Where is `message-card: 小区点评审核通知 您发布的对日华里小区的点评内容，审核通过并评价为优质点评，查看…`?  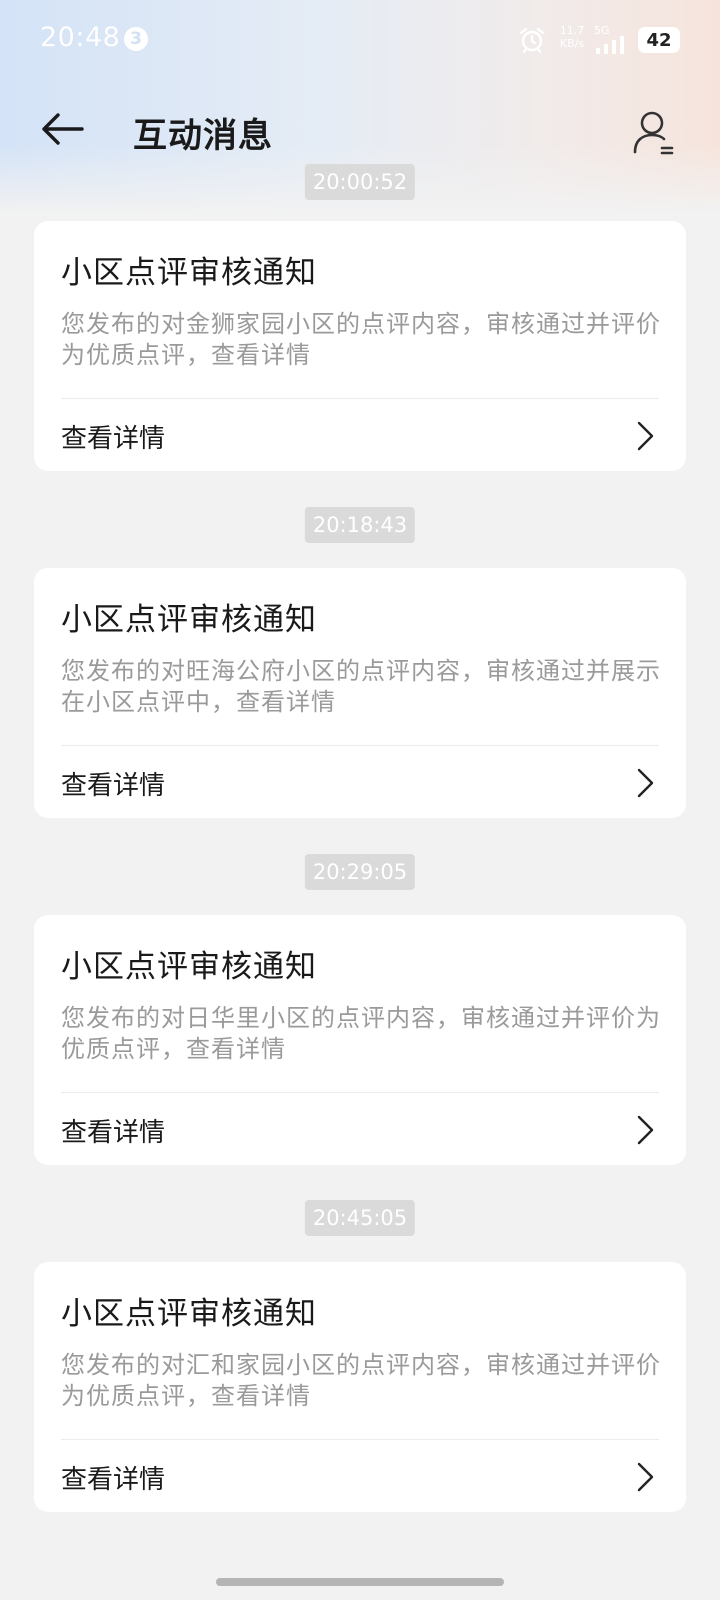
message-card: 小区点评审核通知 您发布的对日华里小区的点评内容，审核通过并评价为优质点评，查看… is located at coordinates (360, 1040).